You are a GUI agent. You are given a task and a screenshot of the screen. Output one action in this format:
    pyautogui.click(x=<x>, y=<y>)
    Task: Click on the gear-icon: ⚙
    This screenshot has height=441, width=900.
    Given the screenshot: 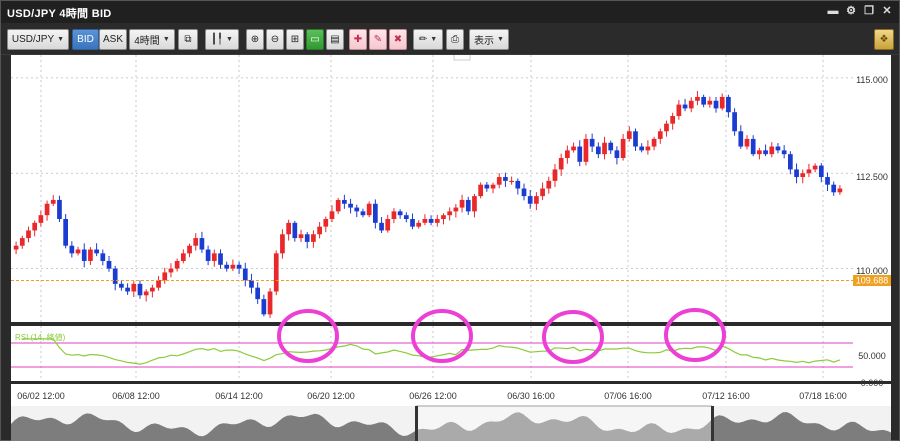 What is the action you would take?
    pyautogui.click(x=851, y=11)
    